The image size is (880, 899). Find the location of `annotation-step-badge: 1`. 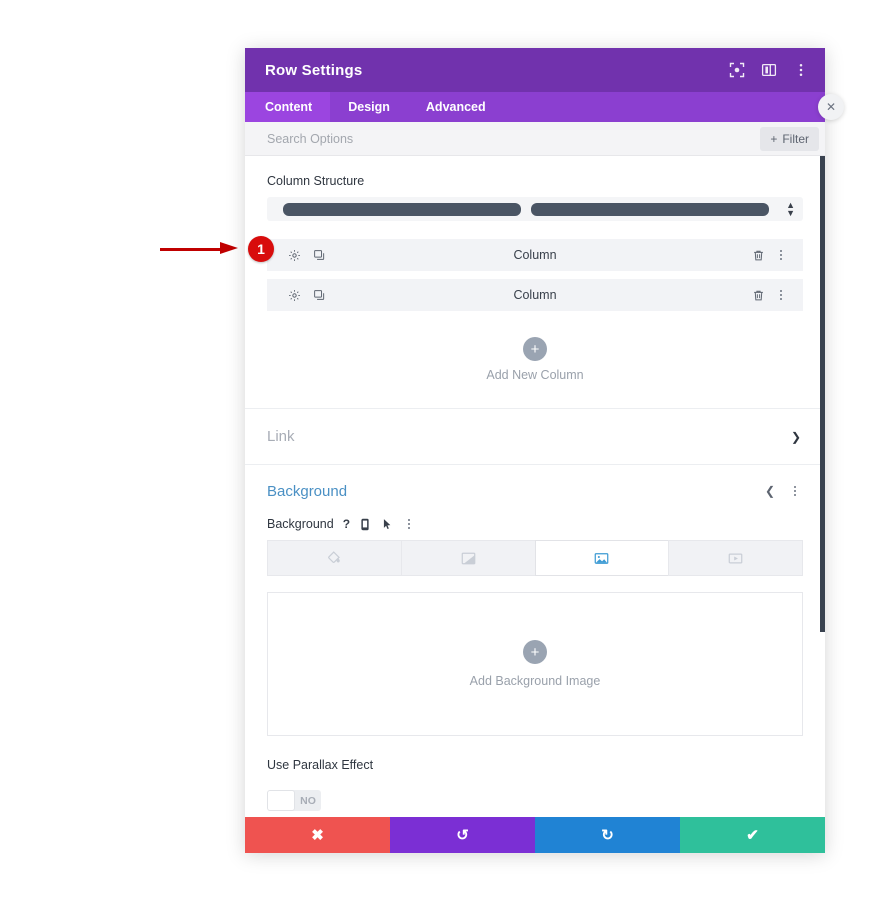

annotation-step-badge: 1 is located at coordinates (261, 249).